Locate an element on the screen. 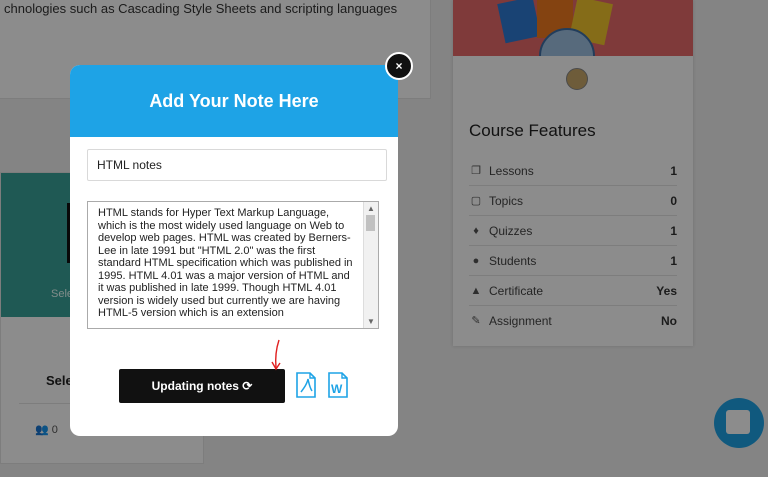 The image size is (768, 477). scroll-thumb is located at coordinates (370, 223).